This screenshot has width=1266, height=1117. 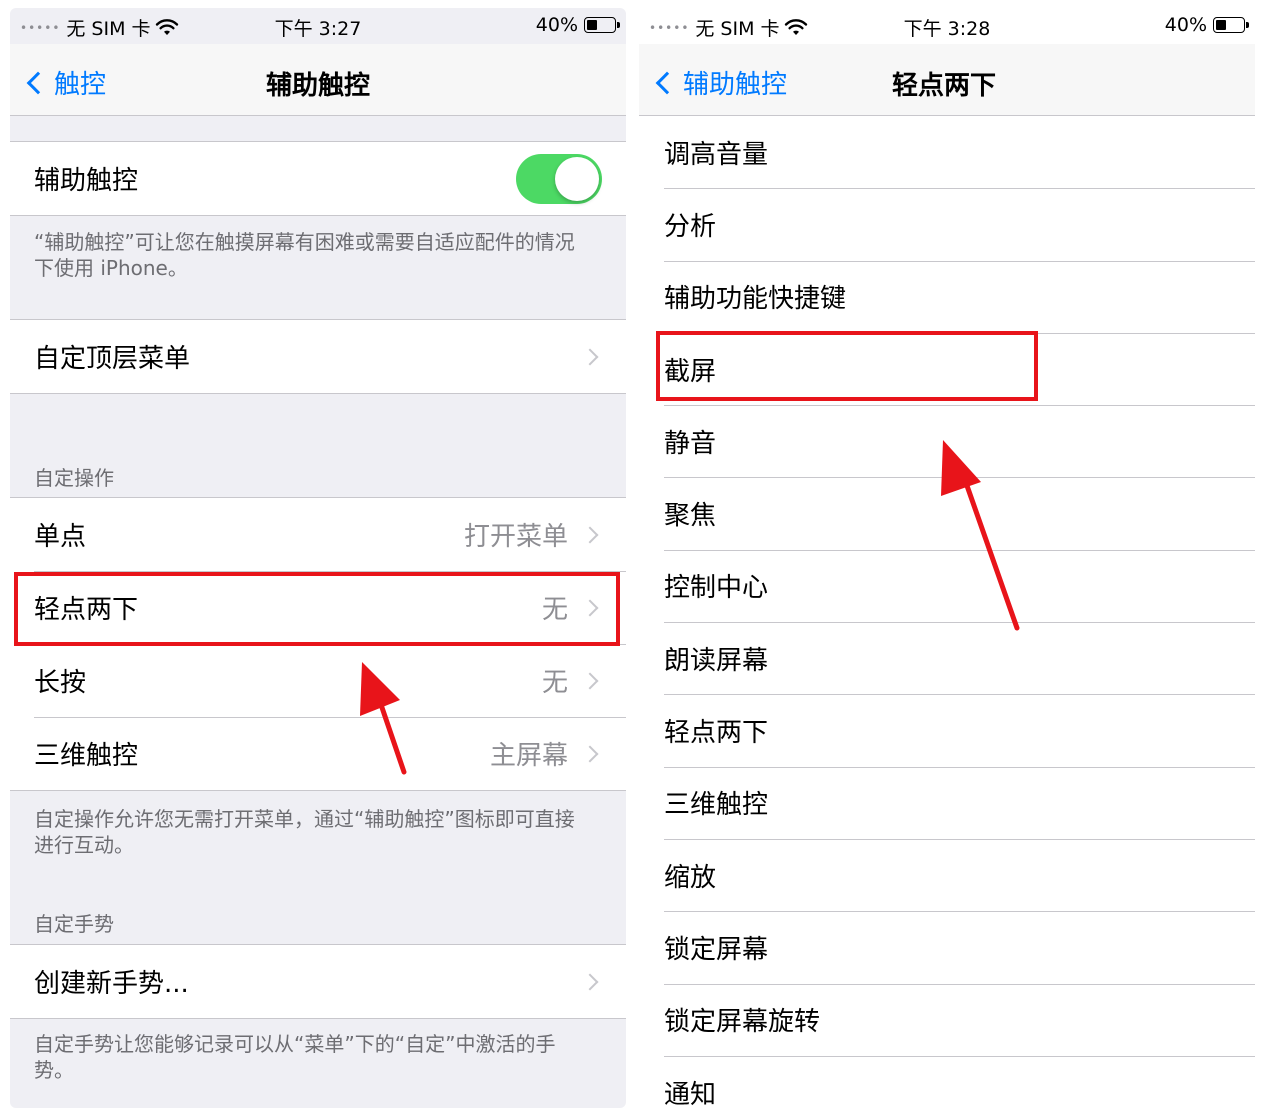 I want to click on assistive-touch-group: 辅助触控, so click(x=318, y=178).